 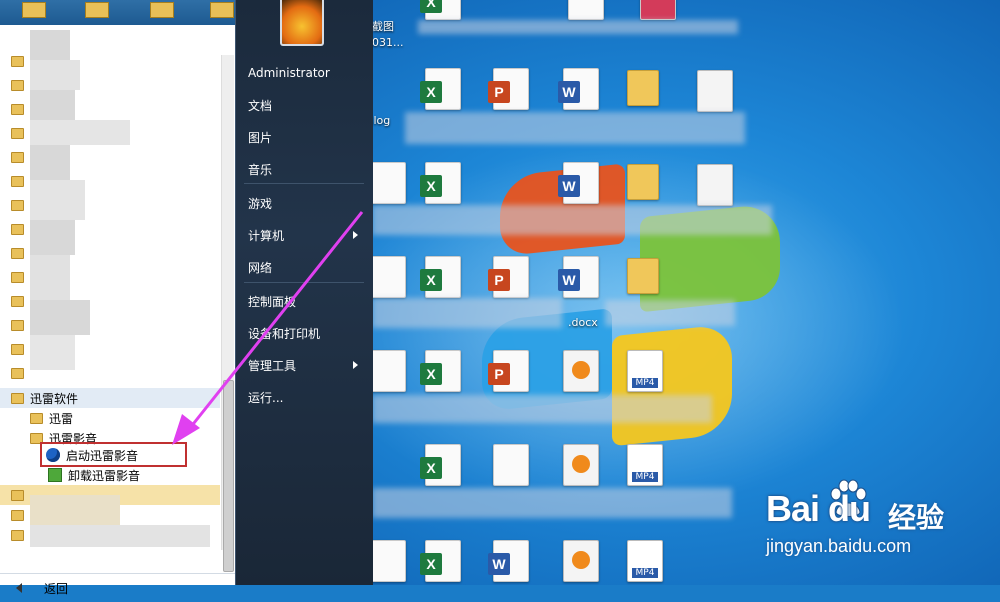 I want to click on log-file-label: .log, so click(x=380, y=120).